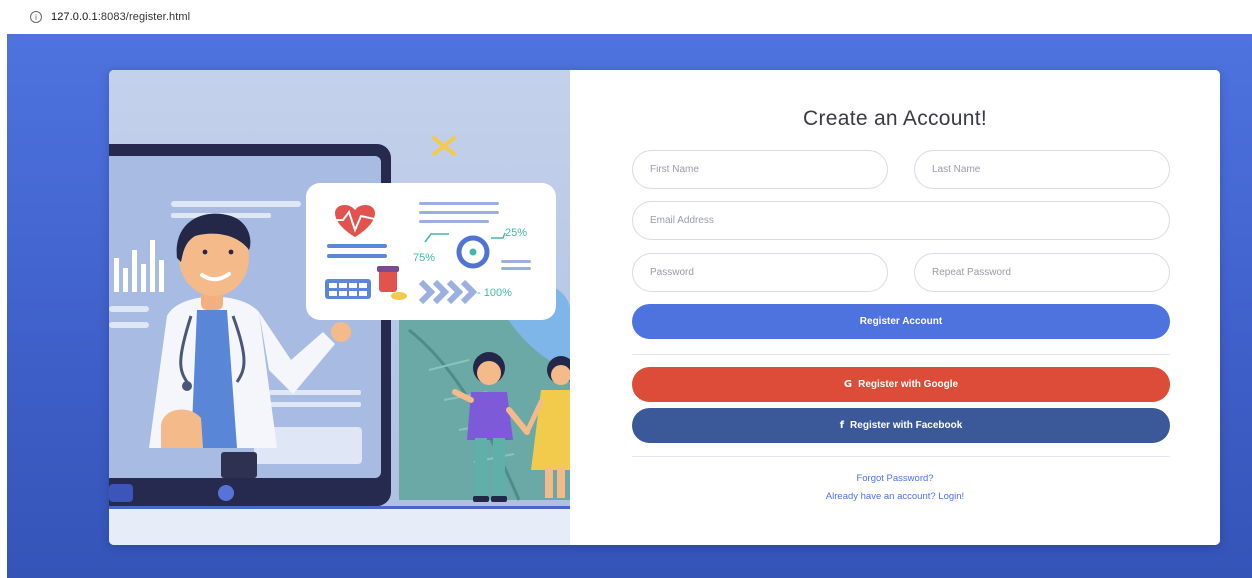  What do you see at coordinates (895, 496) in the screenshot?
I see `login-link: Already have an account? Login!` at bounding box center [895, 496].